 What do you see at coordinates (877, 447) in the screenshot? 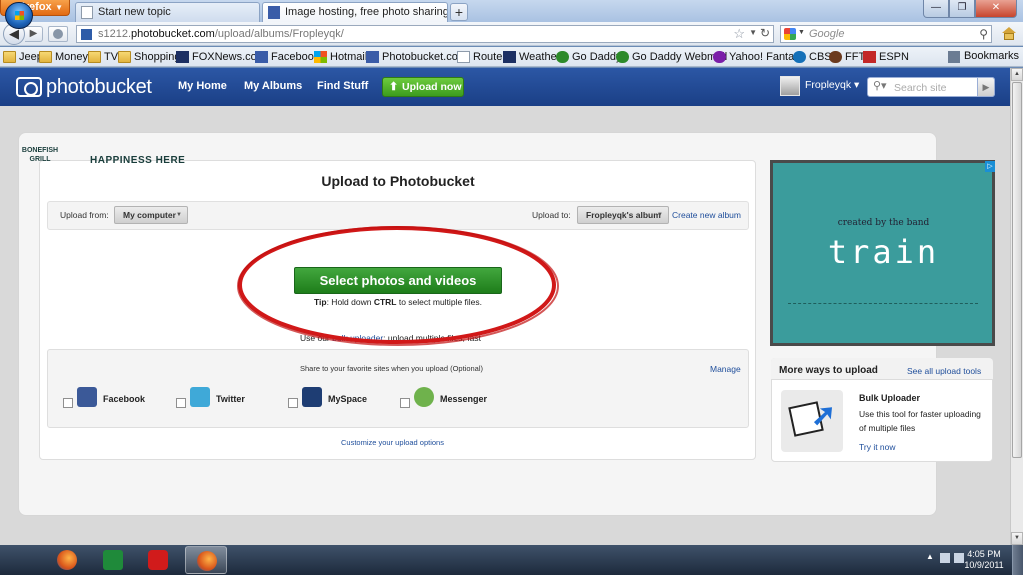
I see `try-it-now-link: Try it now` at bounding box center [877, 447].